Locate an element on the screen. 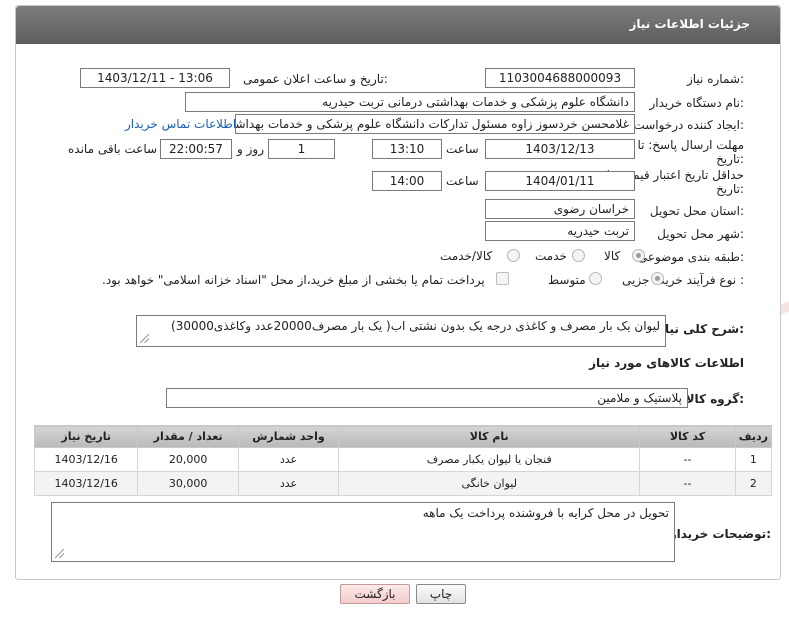  category-option-service: خدمت is located at coordinates (551, 256).